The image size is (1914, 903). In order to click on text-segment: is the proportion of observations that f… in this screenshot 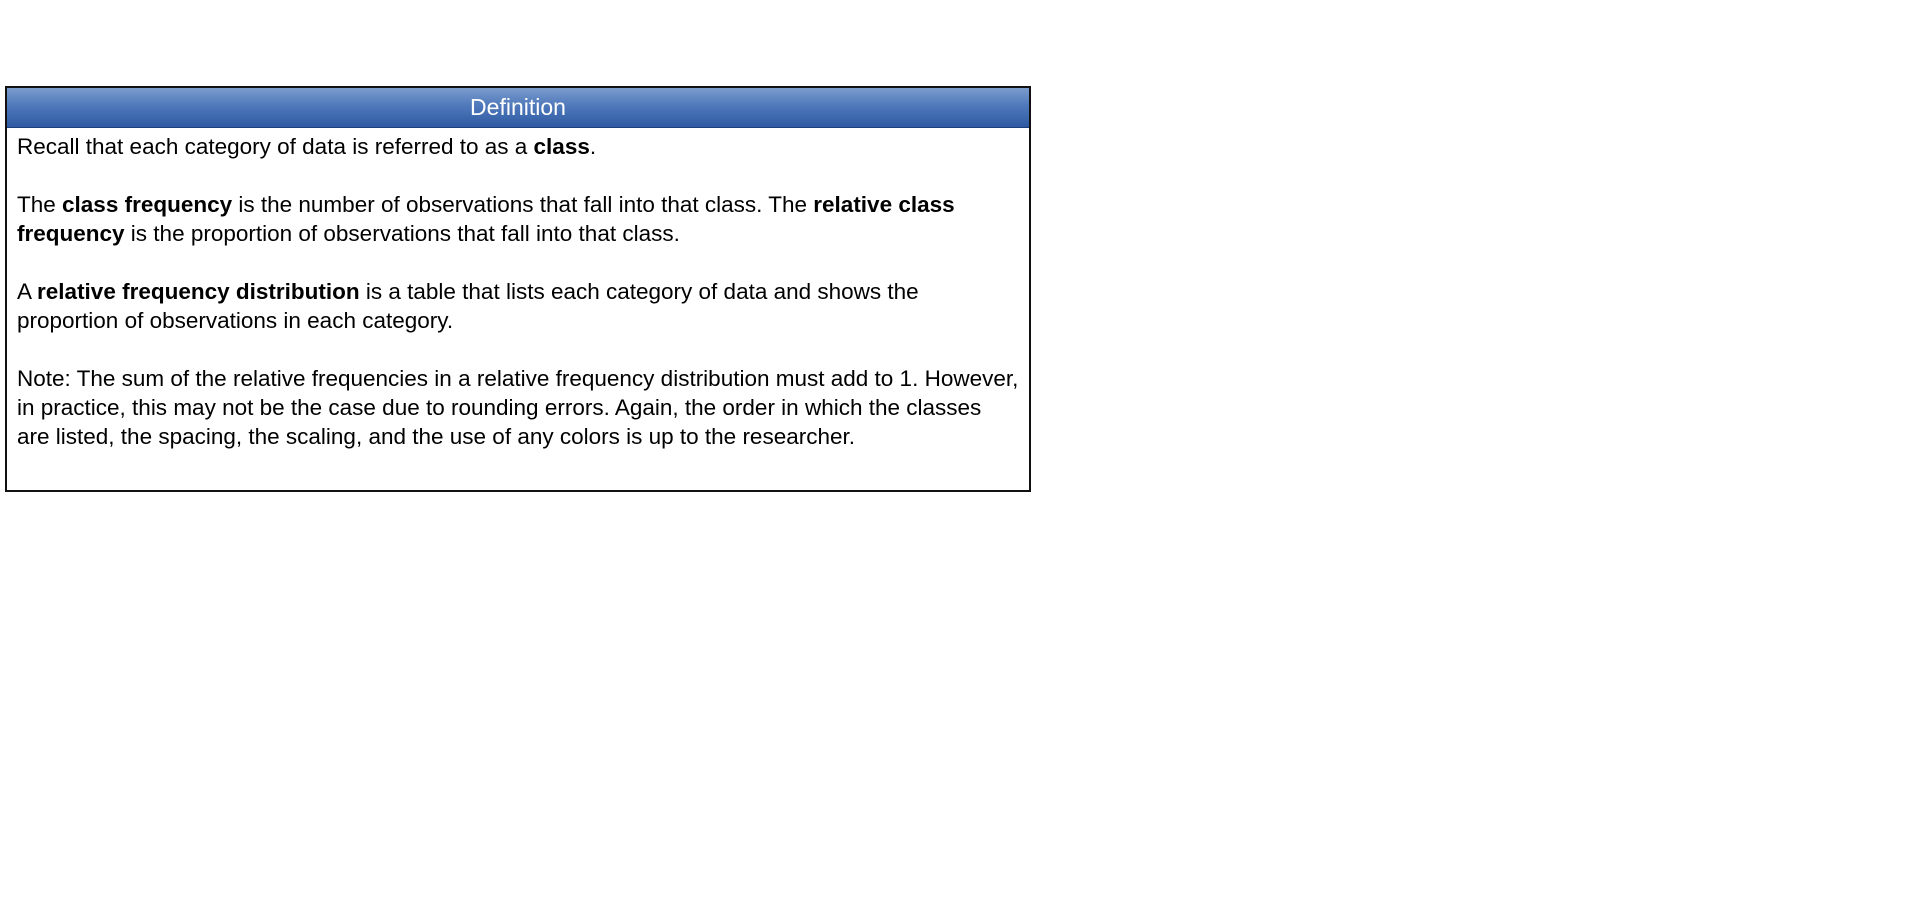, I will do `click(402, 233)`.